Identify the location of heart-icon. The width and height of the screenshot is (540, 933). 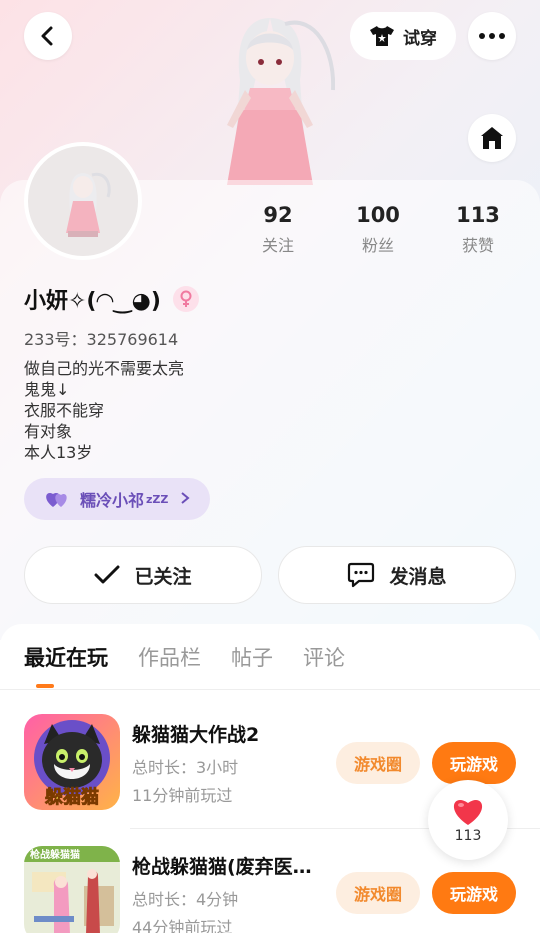
(468, 812).